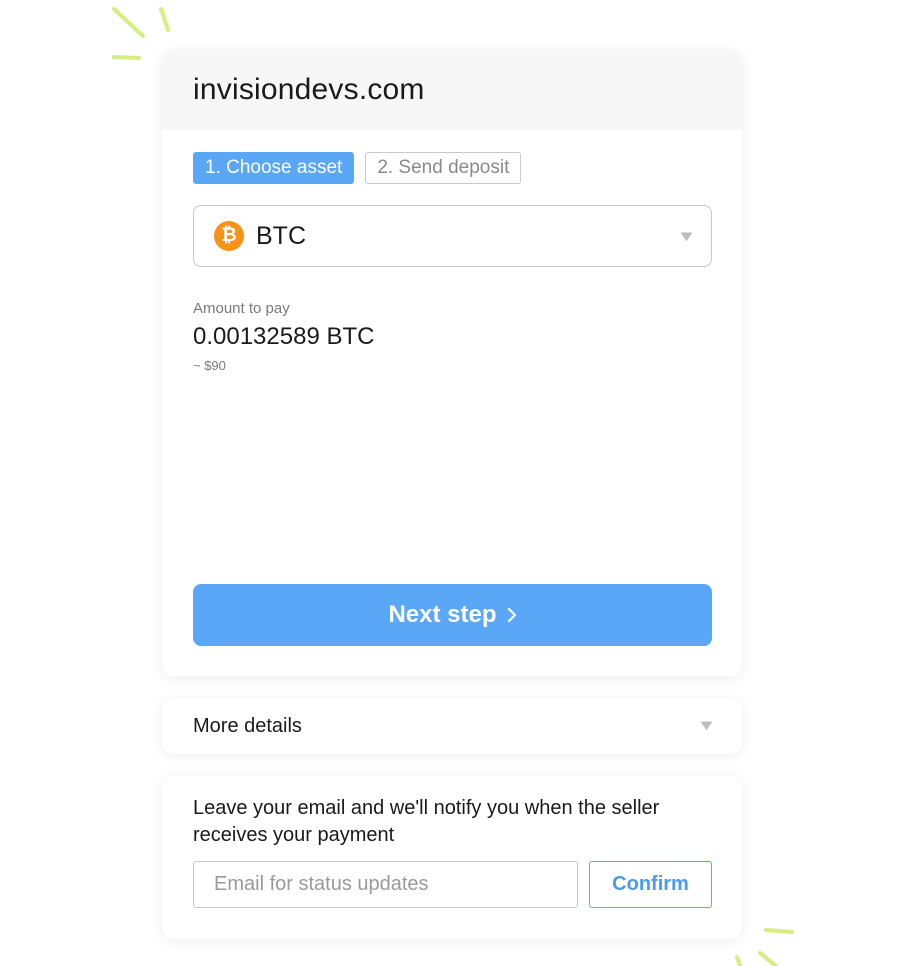  Describe the element at coordinates (209, 365) in the screenshot. I see `amount-fiat: ~ $90` at that location.